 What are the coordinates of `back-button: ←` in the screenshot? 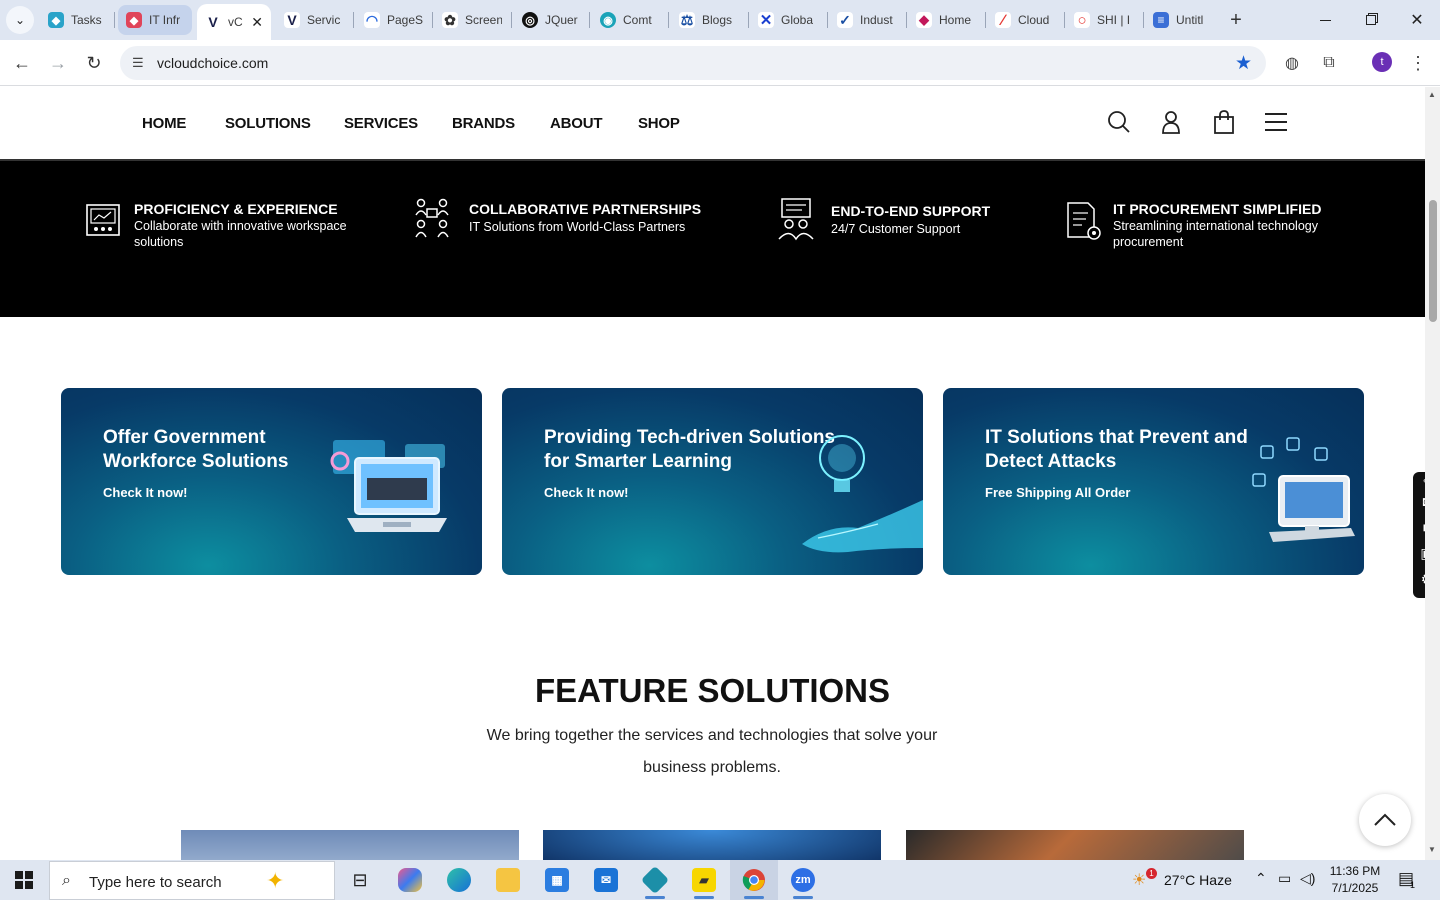 It's located at (22, 63).